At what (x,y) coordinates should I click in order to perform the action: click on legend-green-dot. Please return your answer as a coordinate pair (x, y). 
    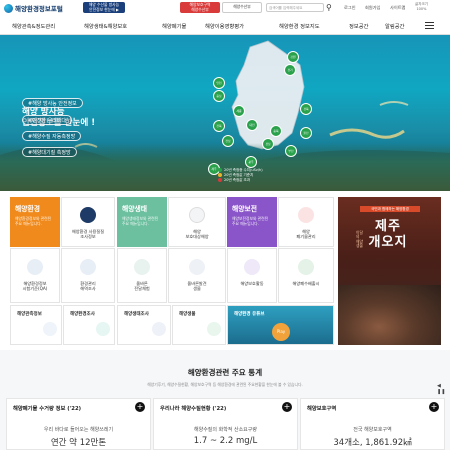
    Looking at the image, I should click on (220, 170).